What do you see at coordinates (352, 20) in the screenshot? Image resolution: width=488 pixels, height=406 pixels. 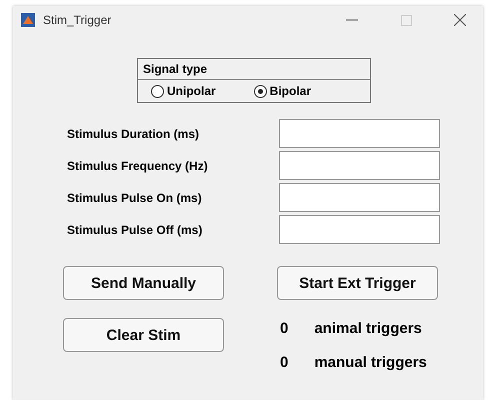 I see `minimize-icon` at bounding box center [352, 20].